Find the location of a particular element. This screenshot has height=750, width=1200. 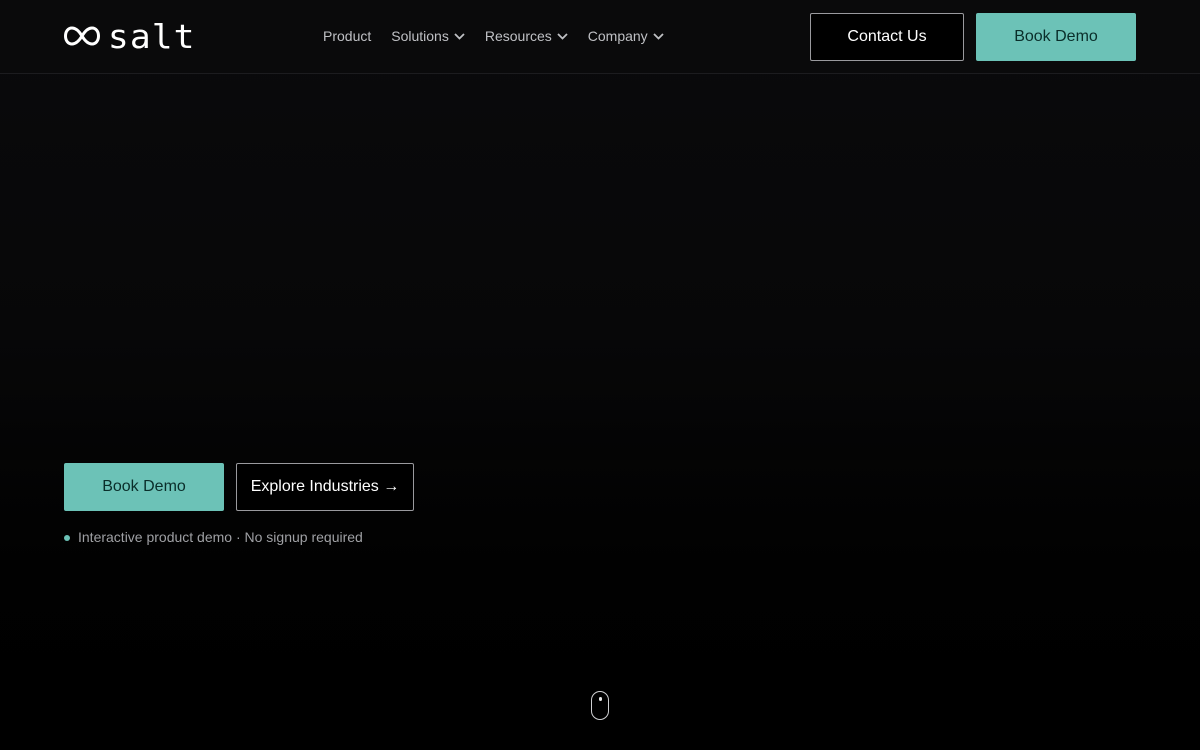

explore-industries-button: Explore Industries → is located at coordinates (325, 487).